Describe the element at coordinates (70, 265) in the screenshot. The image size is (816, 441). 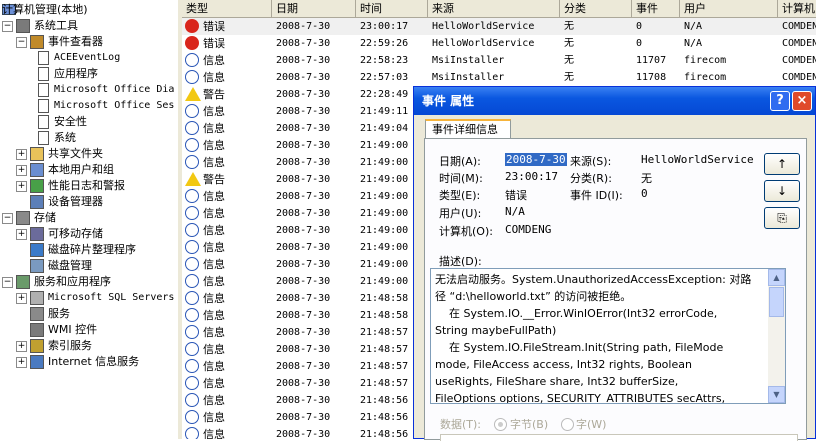
I see `tree-item-label: 磁盘管理` at that location.